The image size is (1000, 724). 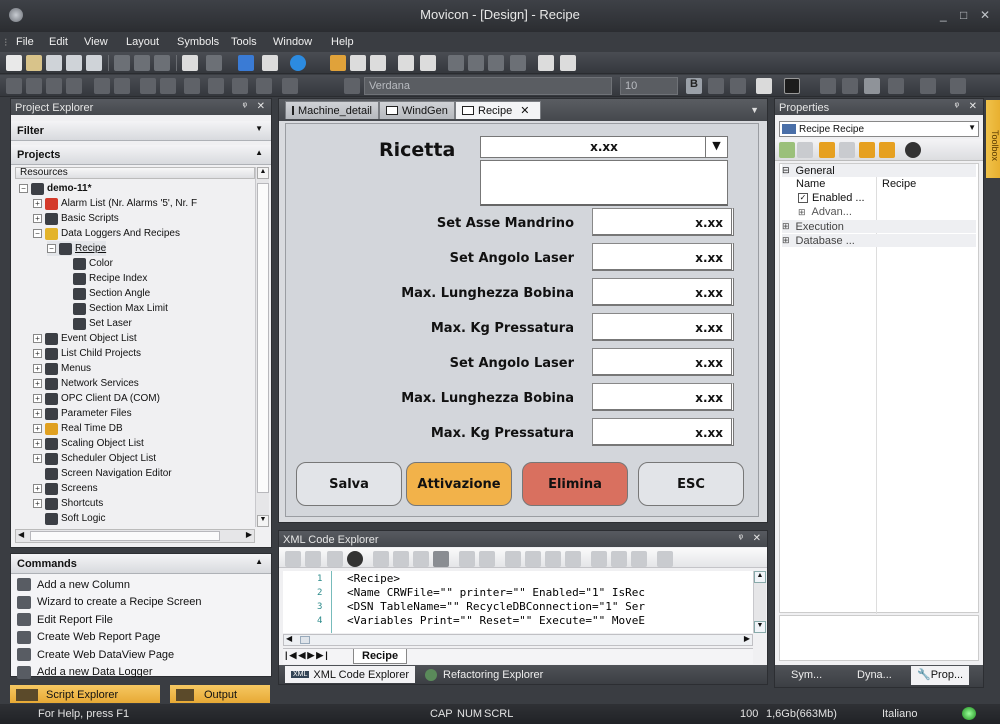 I want to click on move-icon, so click(x=240, y=86).